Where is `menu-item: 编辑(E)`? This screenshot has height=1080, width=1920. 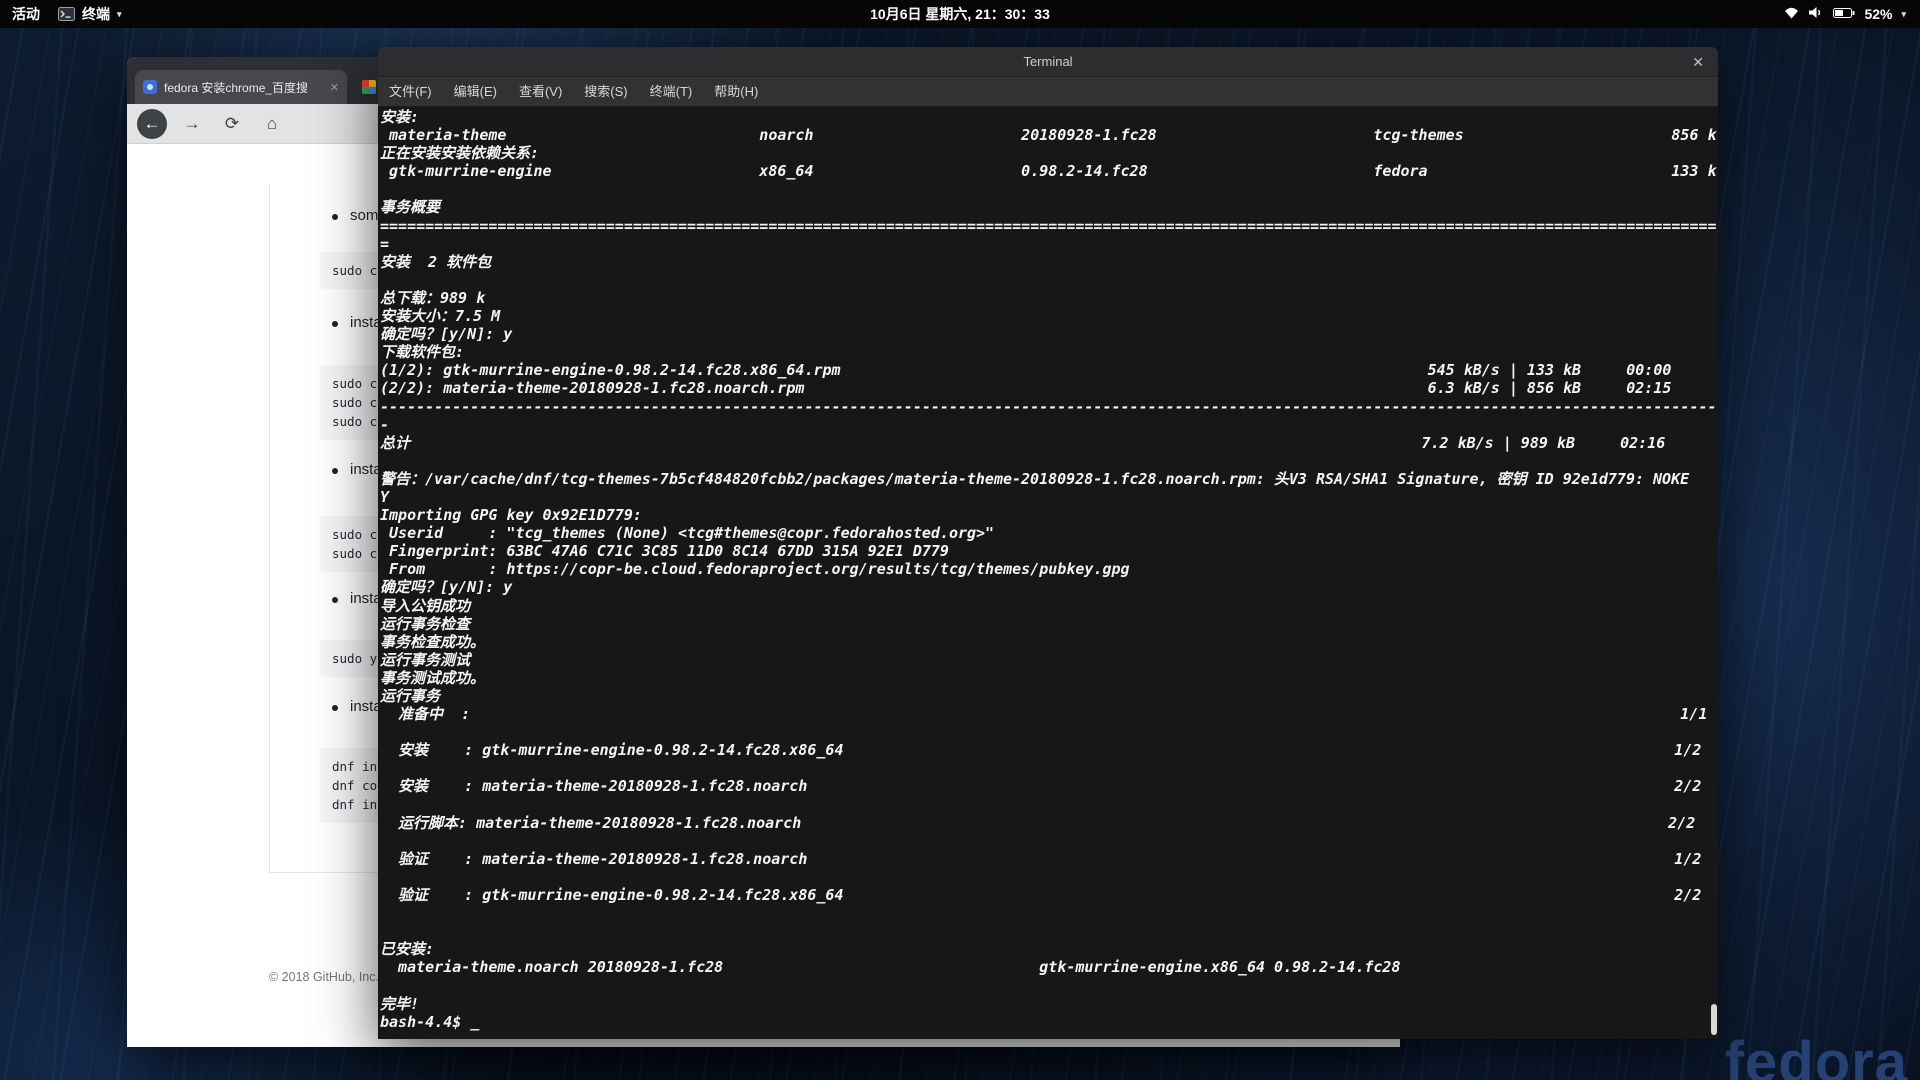 menu-item: 编辑(E) is located at coordinates (475, 92).